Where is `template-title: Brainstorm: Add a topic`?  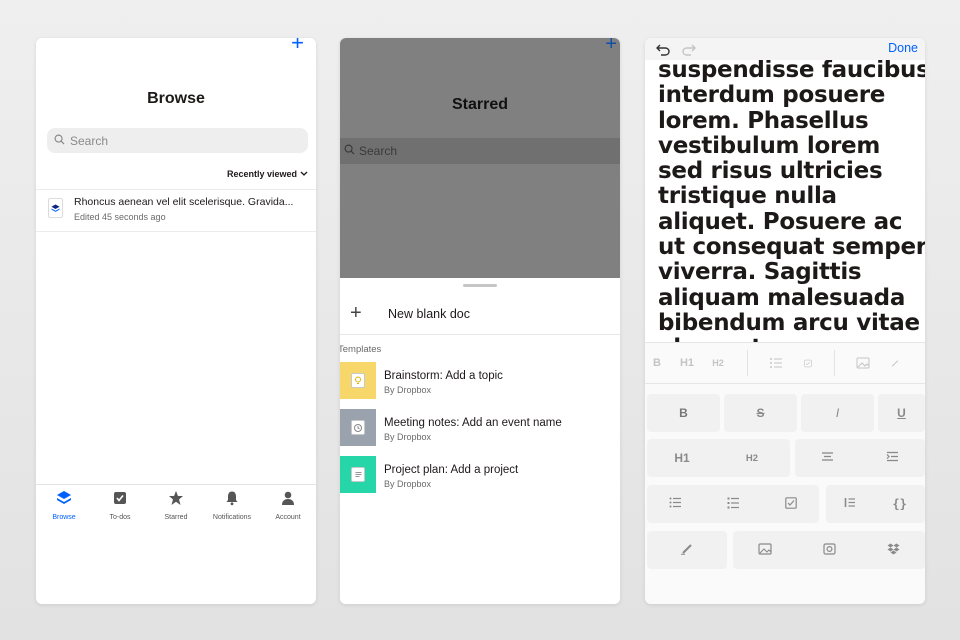
template-title: Brainstorm: Add a topic is located at coordinates (443, 376).